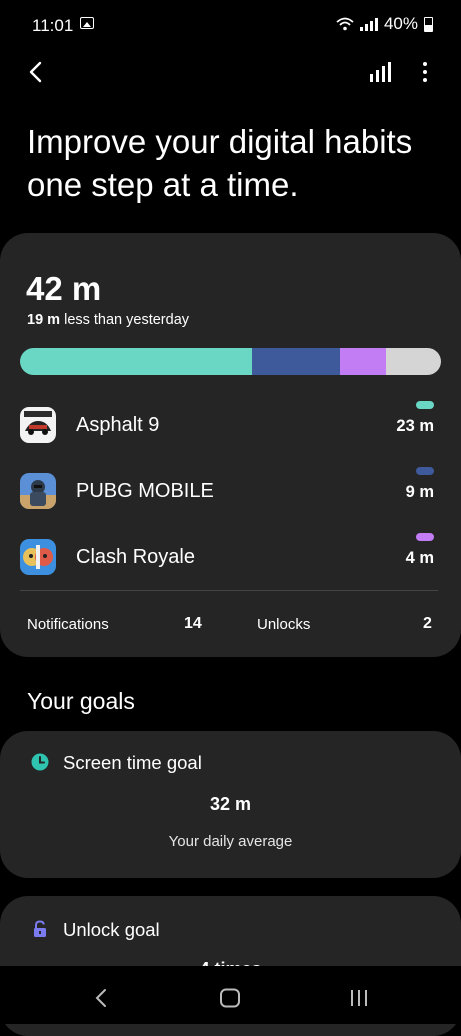  I want to click on app-row-asphalt: Asphalt 9 23 m, so click(230, 426).